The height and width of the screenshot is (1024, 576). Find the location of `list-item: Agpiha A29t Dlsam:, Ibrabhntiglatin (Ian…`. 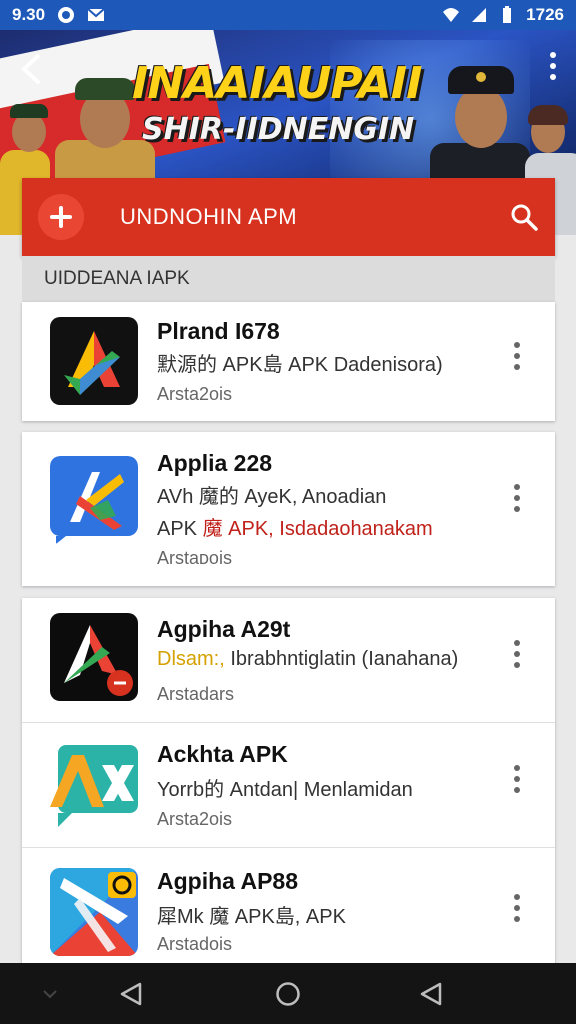

list-item: Agpiha A29t Dlsam:, Ibrabhntiglatin (Ian… is located at coordinates (288, 660).